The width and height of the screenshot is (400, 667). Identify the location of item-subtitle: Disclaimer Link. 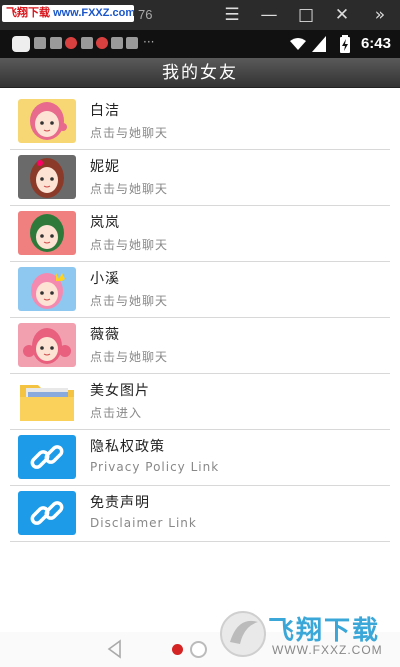
(143, 523).